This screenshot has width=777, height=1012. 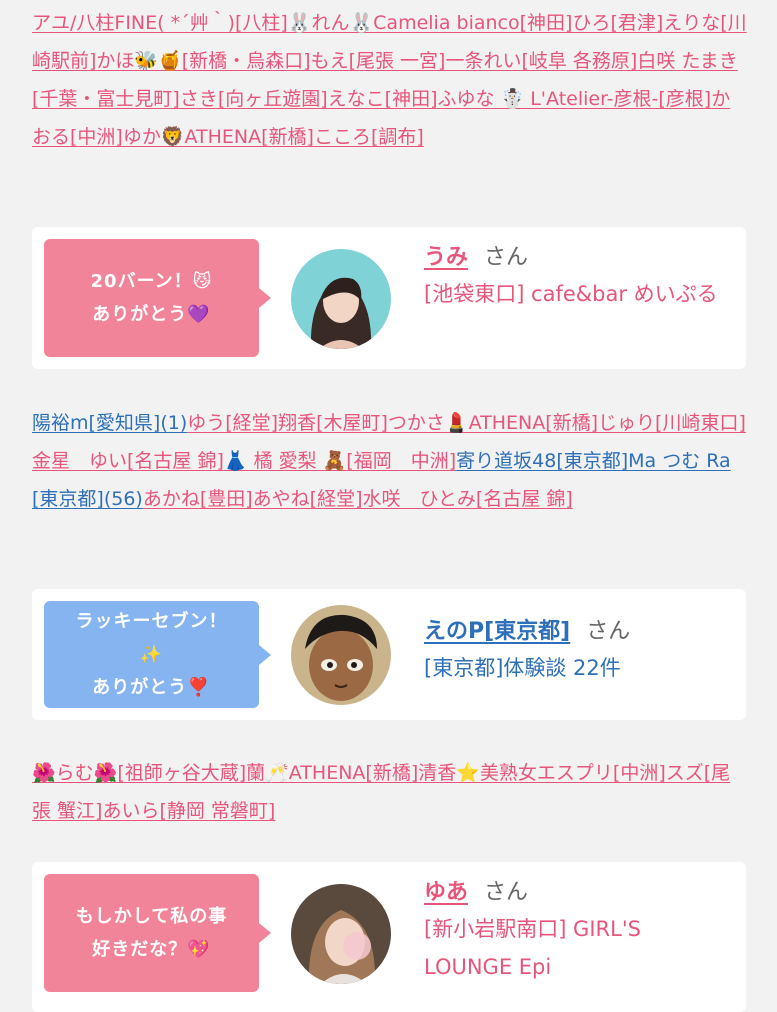 What do you see at coordinates (232, 423) in the screenshot?
I see `user-link: ゆう[経堂]` at bounding box center [232, 423].